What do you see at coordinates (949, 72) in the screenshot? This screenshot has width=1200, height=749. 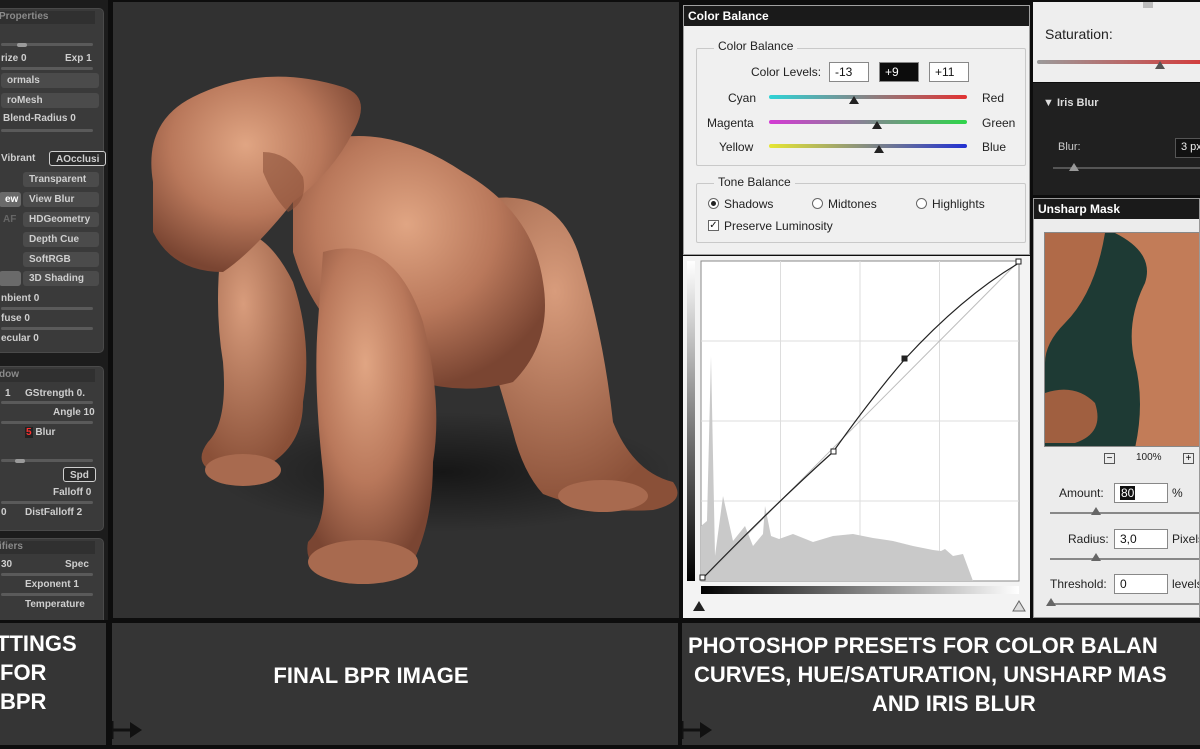 I see `color-level-yellow-blue: +11` at bounding box center [949, 72].